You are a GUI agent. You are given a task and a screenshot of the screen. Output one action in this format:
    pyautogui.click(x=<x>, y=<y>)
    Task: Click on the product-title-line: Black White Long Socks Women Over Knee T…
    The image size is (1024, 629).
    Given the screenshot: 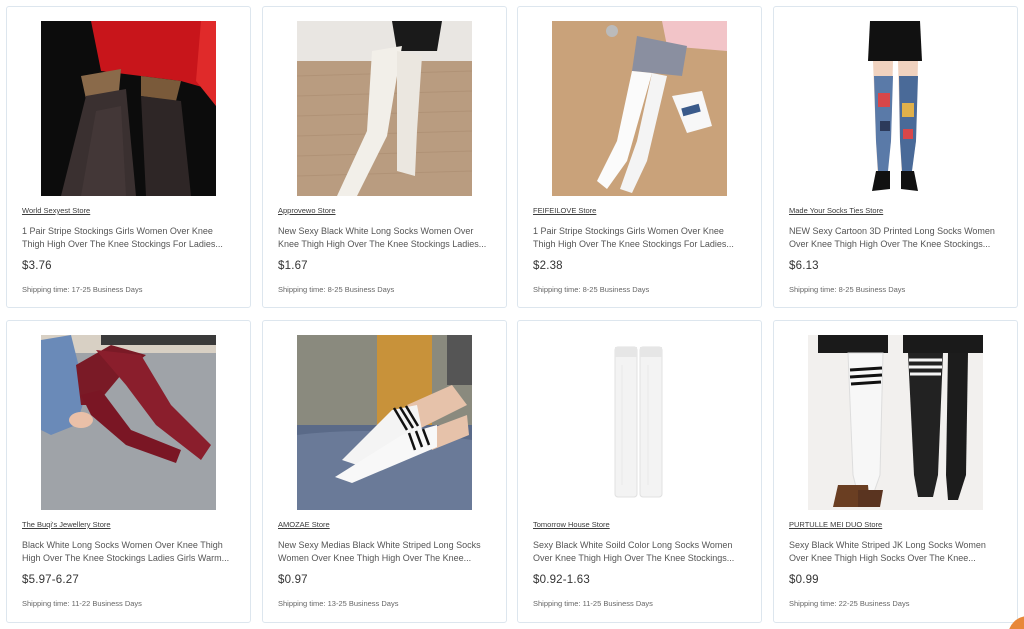 What is the action you would take?
    pyautogui.click(x=122, y=545)
    